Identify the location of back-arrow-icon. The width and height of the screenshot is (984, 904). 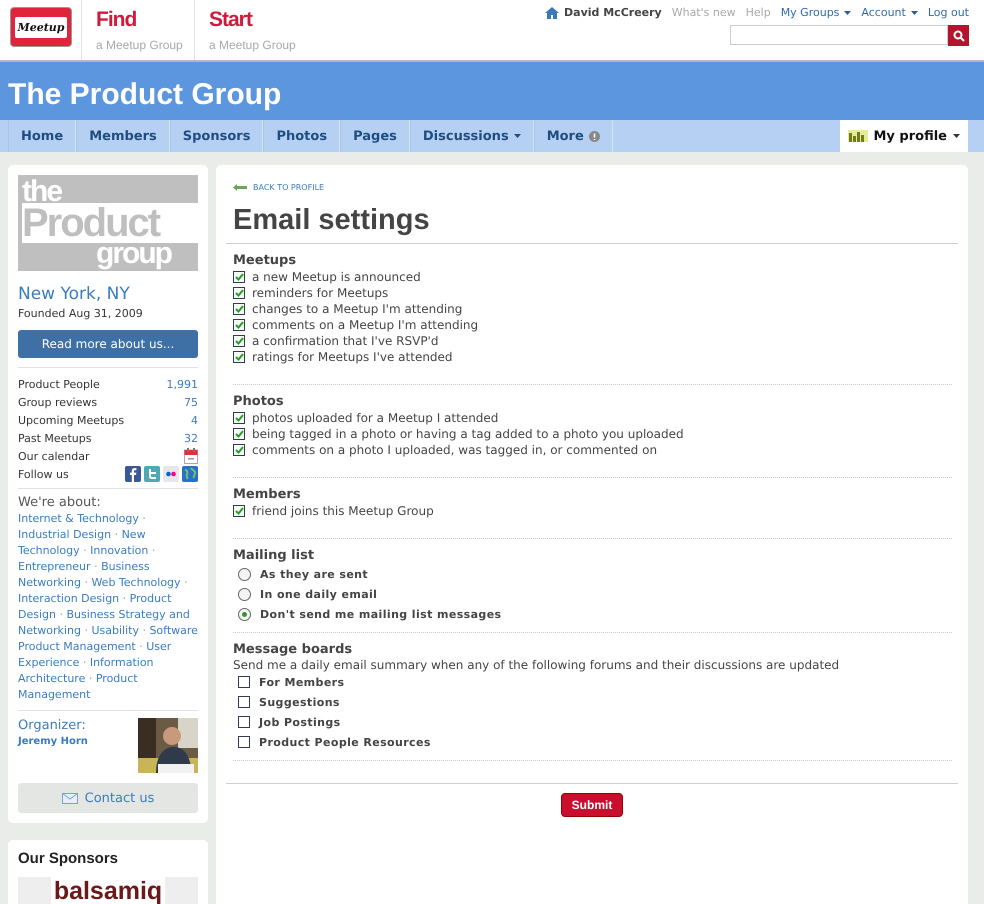
(240, 187).